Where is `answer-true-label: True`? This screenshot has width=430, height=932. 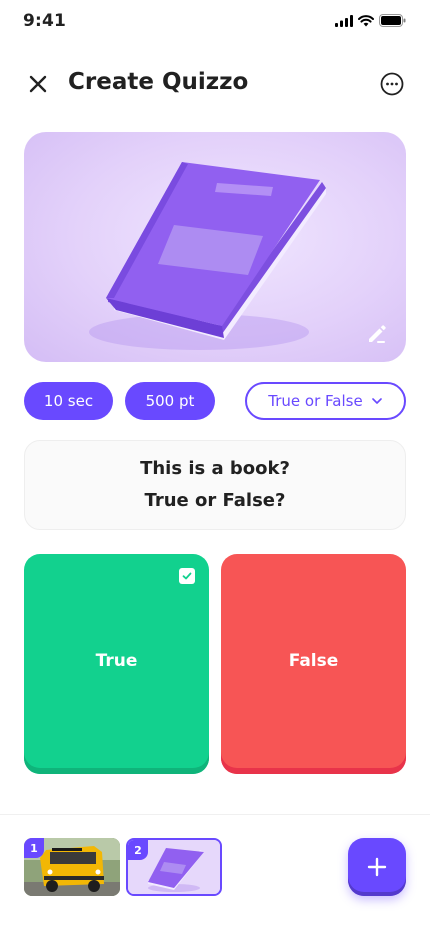 answer-true-label: True is located at coordinates (116, 661).